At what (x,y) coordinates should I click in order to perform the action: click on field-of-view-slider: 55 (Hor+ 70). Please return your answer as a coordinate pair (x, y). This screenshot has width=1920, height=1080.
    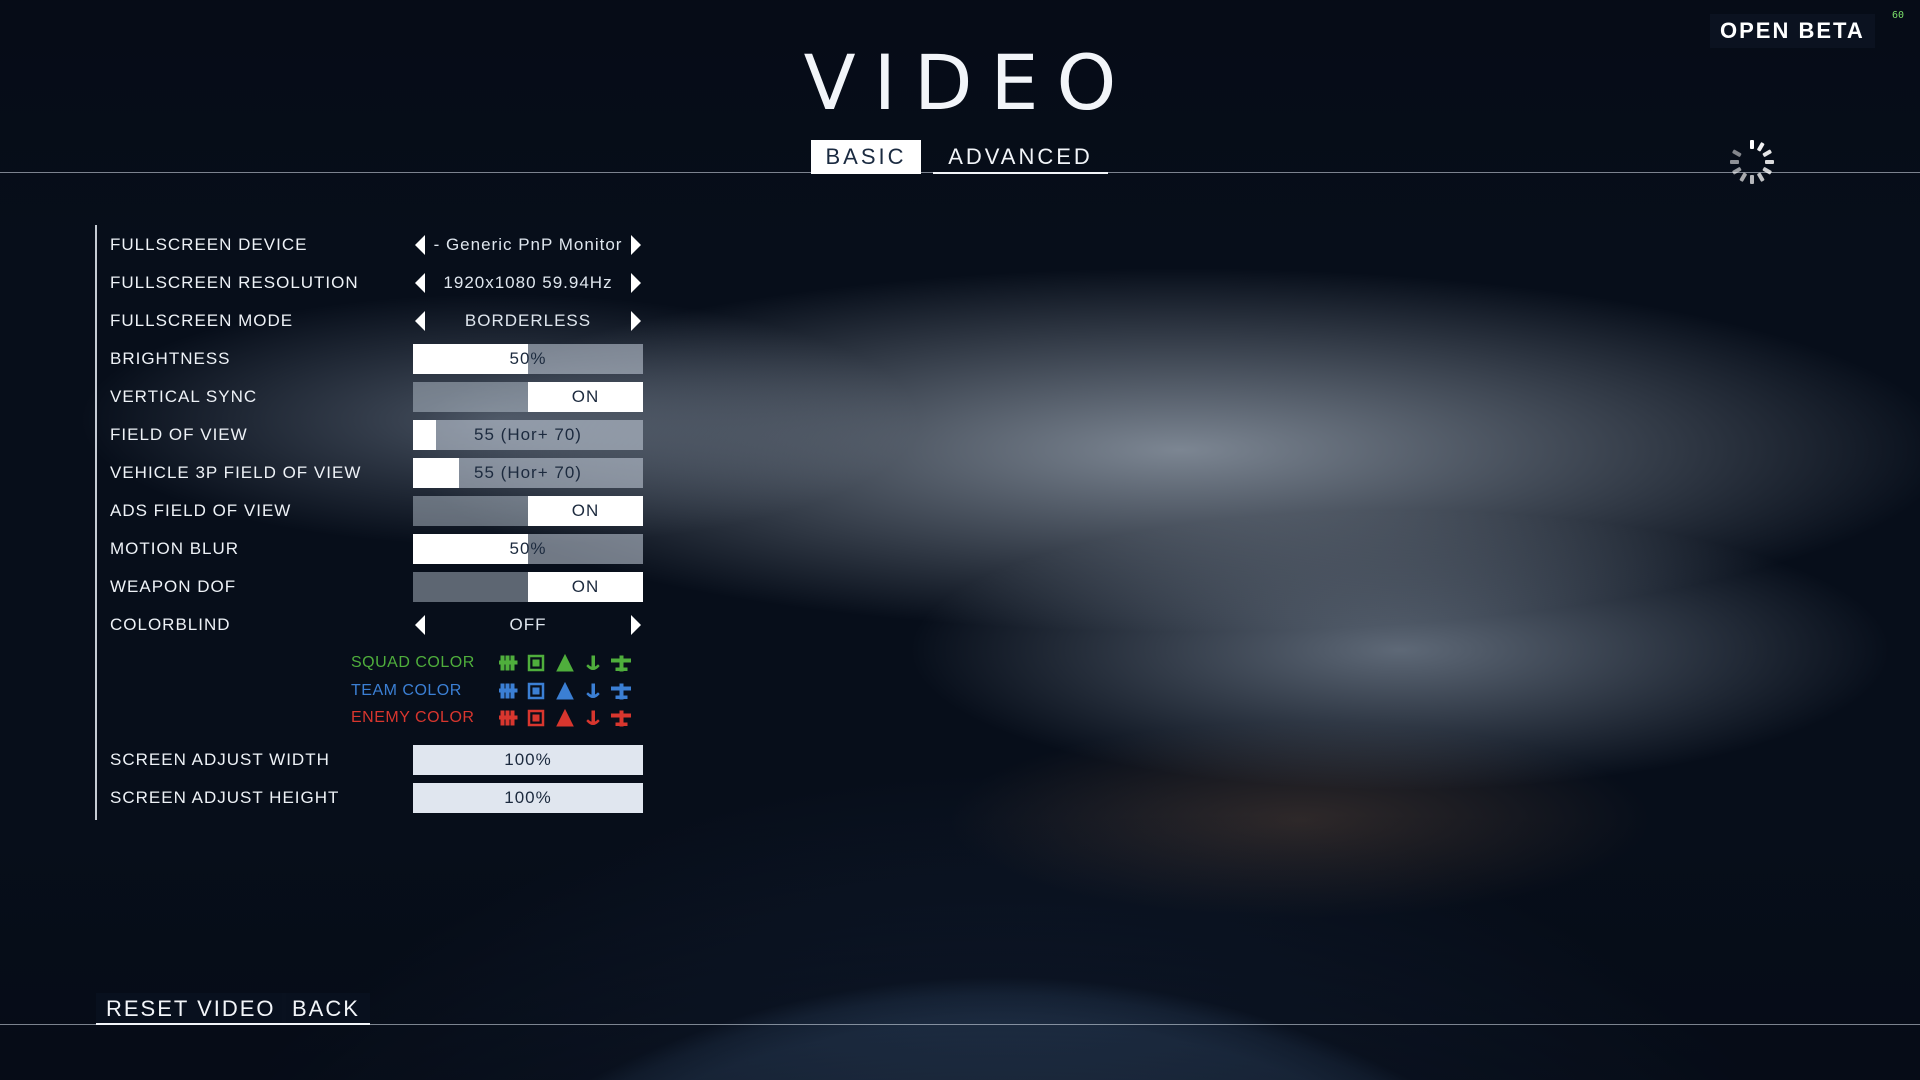
    Looking at the image, I should click on (528, 435).